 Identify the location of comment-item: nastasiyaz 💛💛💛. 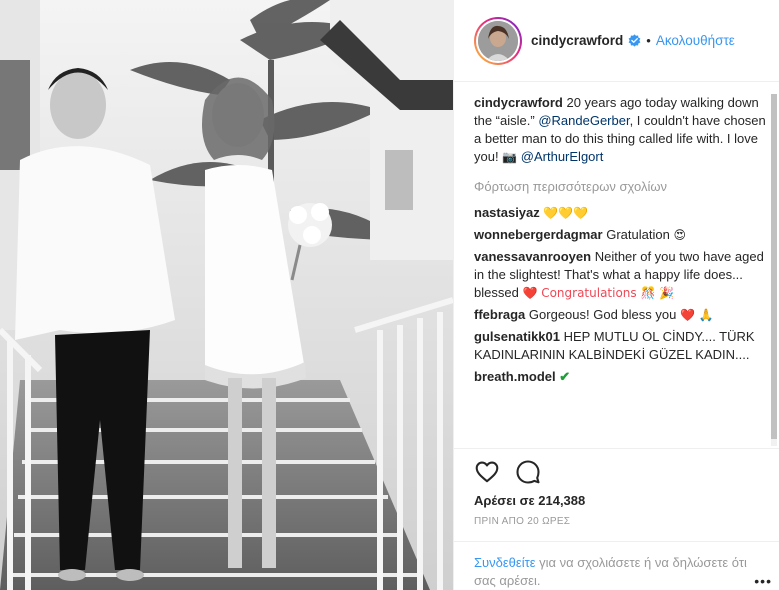
(622, 213).